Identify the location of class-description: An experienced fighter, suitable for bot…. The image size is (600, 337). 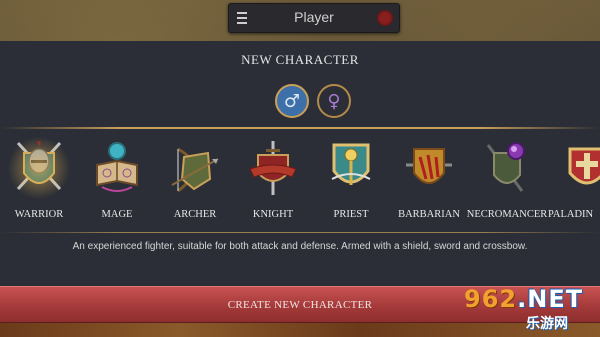
(300, 246).